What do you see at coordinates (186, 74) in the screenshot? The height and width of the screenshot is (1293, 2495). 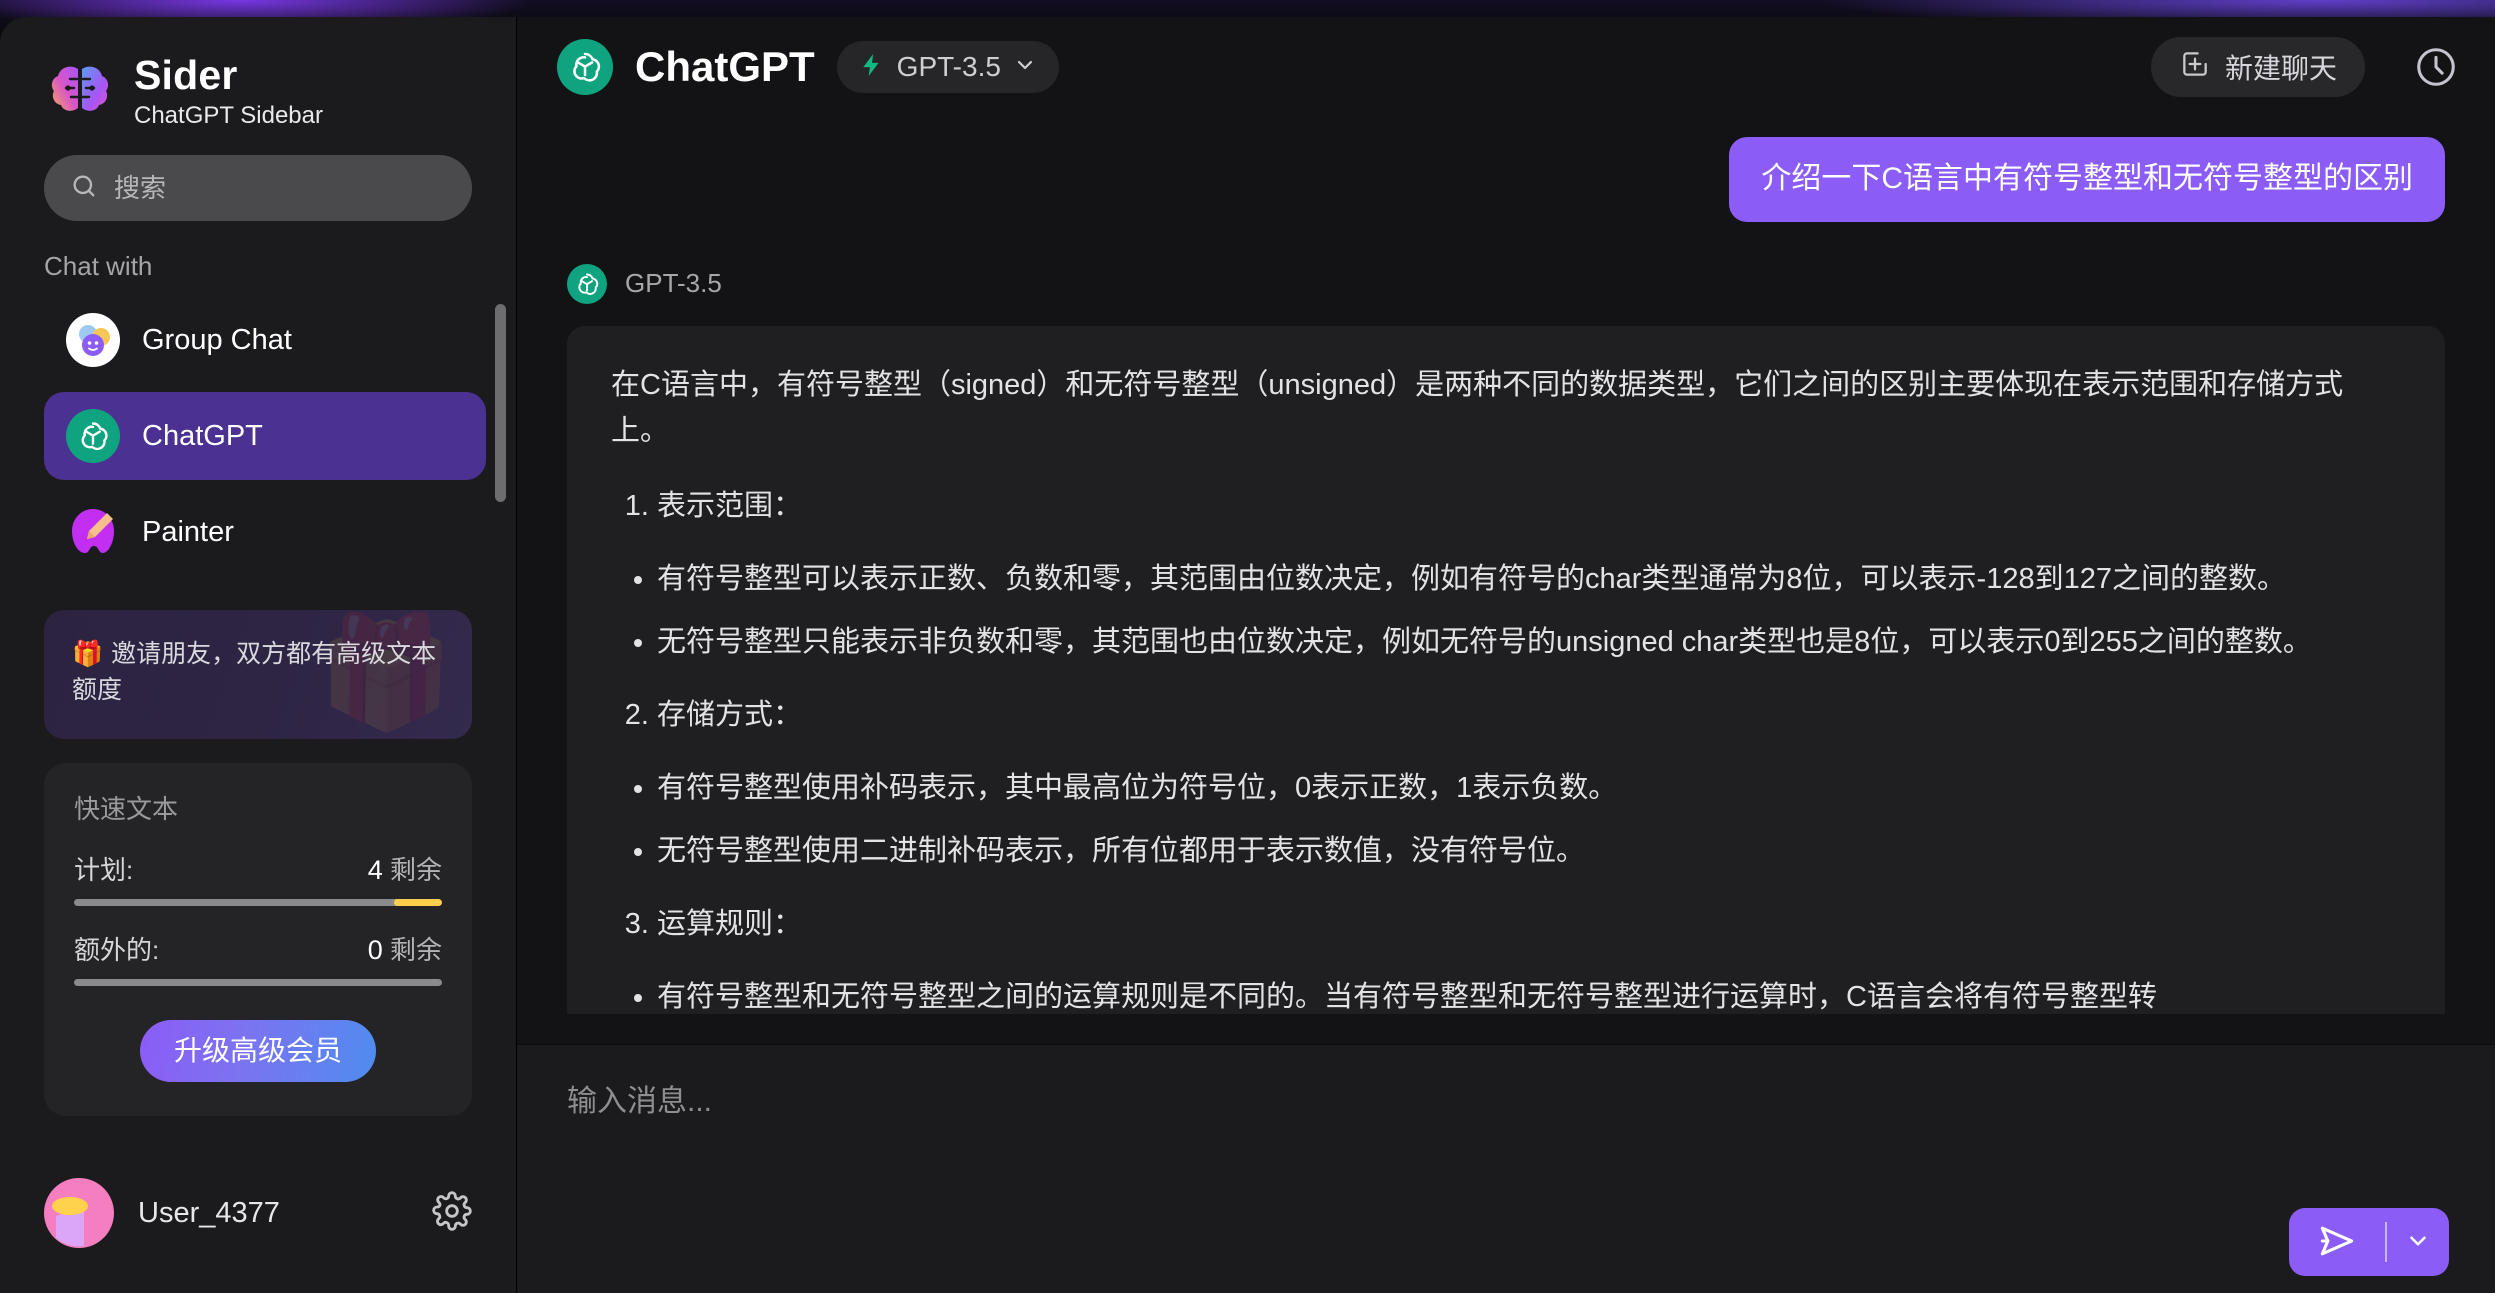 I see `brand-title: Sider` at bounding box center [186, 74].